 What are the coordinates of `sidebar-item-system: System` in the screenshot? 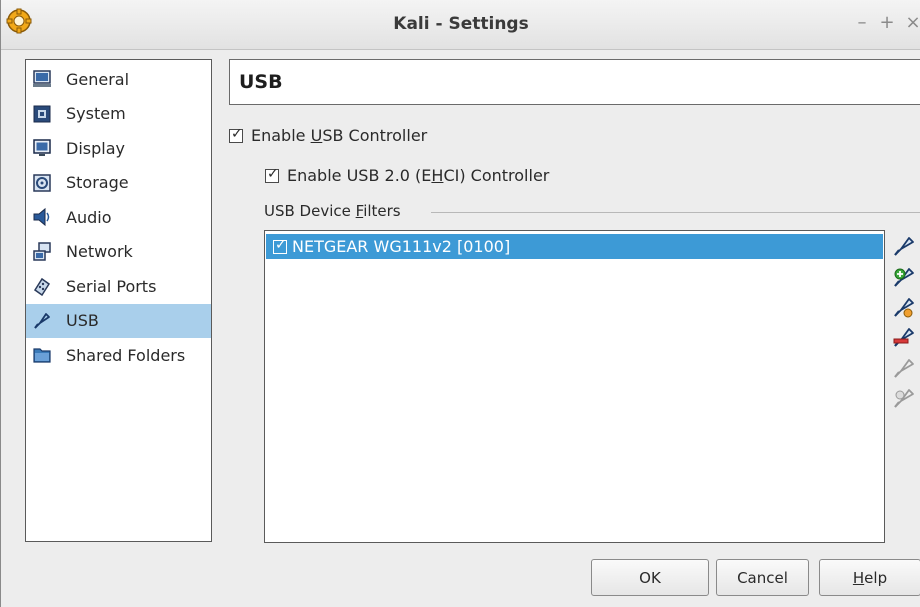 It's located at (118, 114).